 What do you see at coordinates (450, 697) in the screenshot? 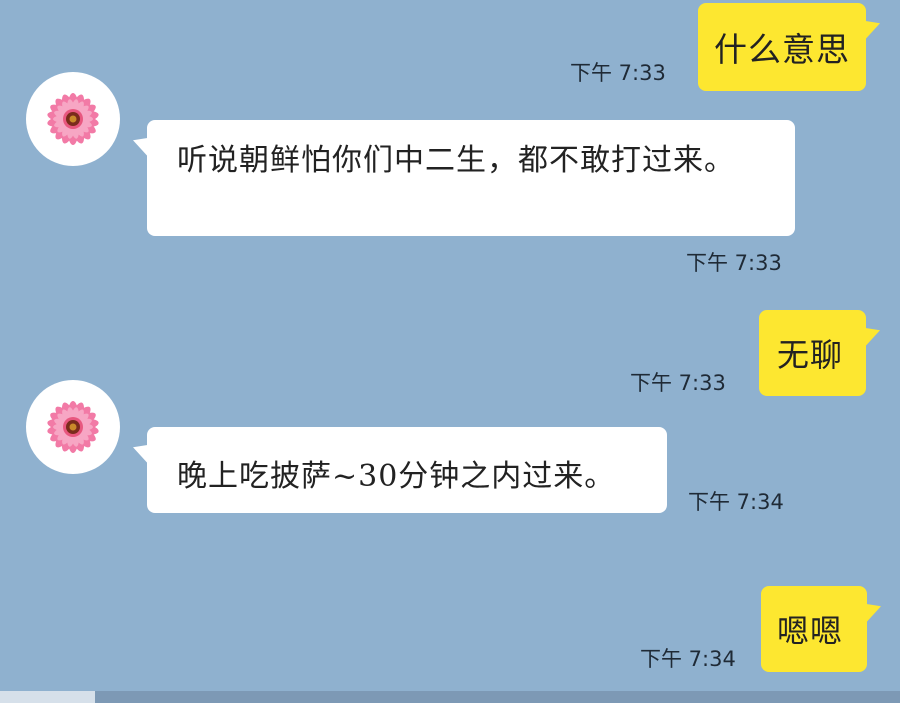
I see `bottom-edge` at bounding box center [450, 697].